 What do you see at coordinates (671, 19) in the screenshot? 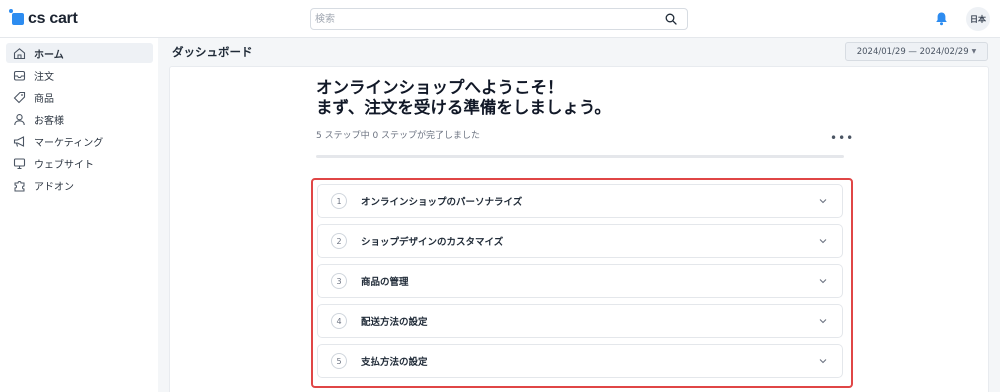
I see `search-icon` at bounding box center [671, 19].